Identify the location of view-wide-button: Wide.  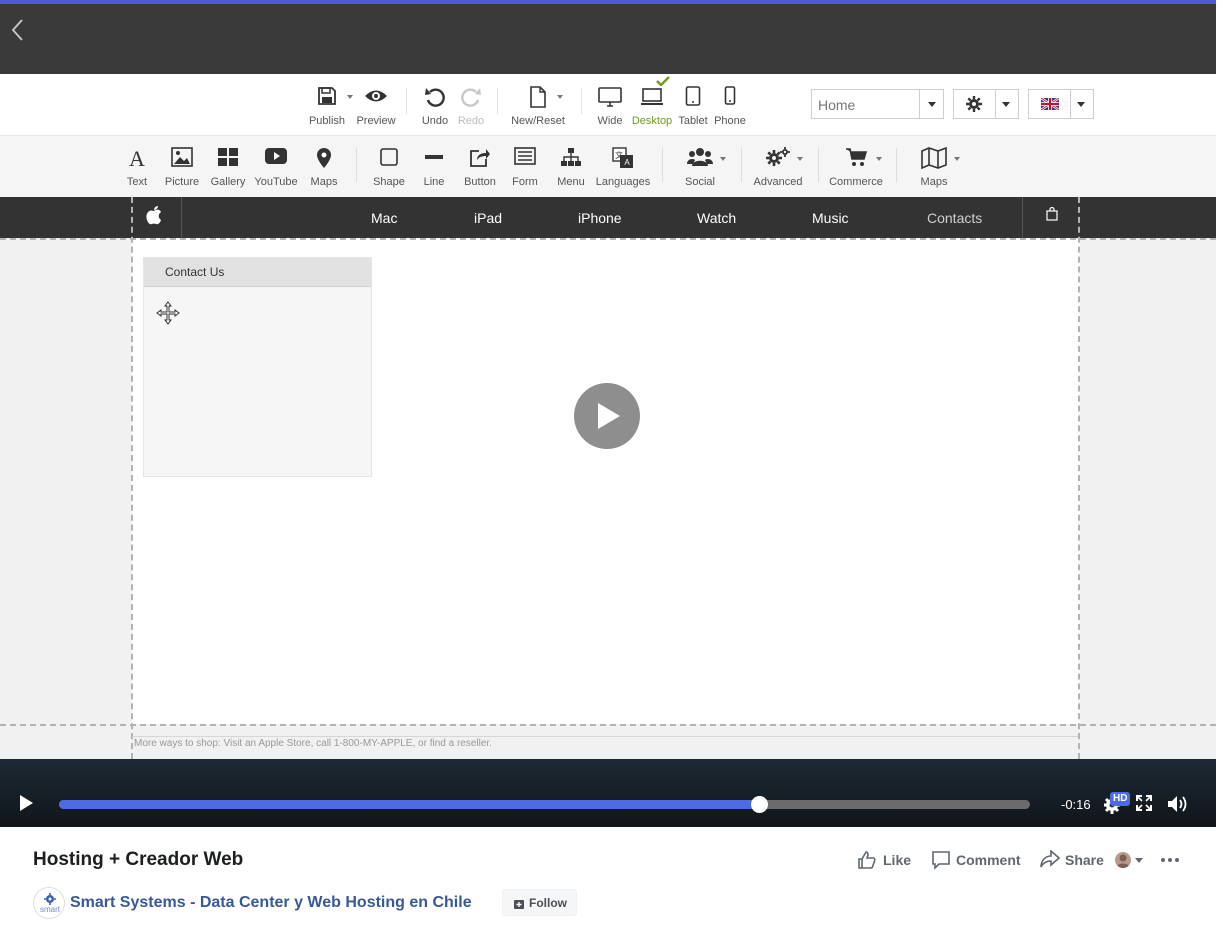
(610, 104).